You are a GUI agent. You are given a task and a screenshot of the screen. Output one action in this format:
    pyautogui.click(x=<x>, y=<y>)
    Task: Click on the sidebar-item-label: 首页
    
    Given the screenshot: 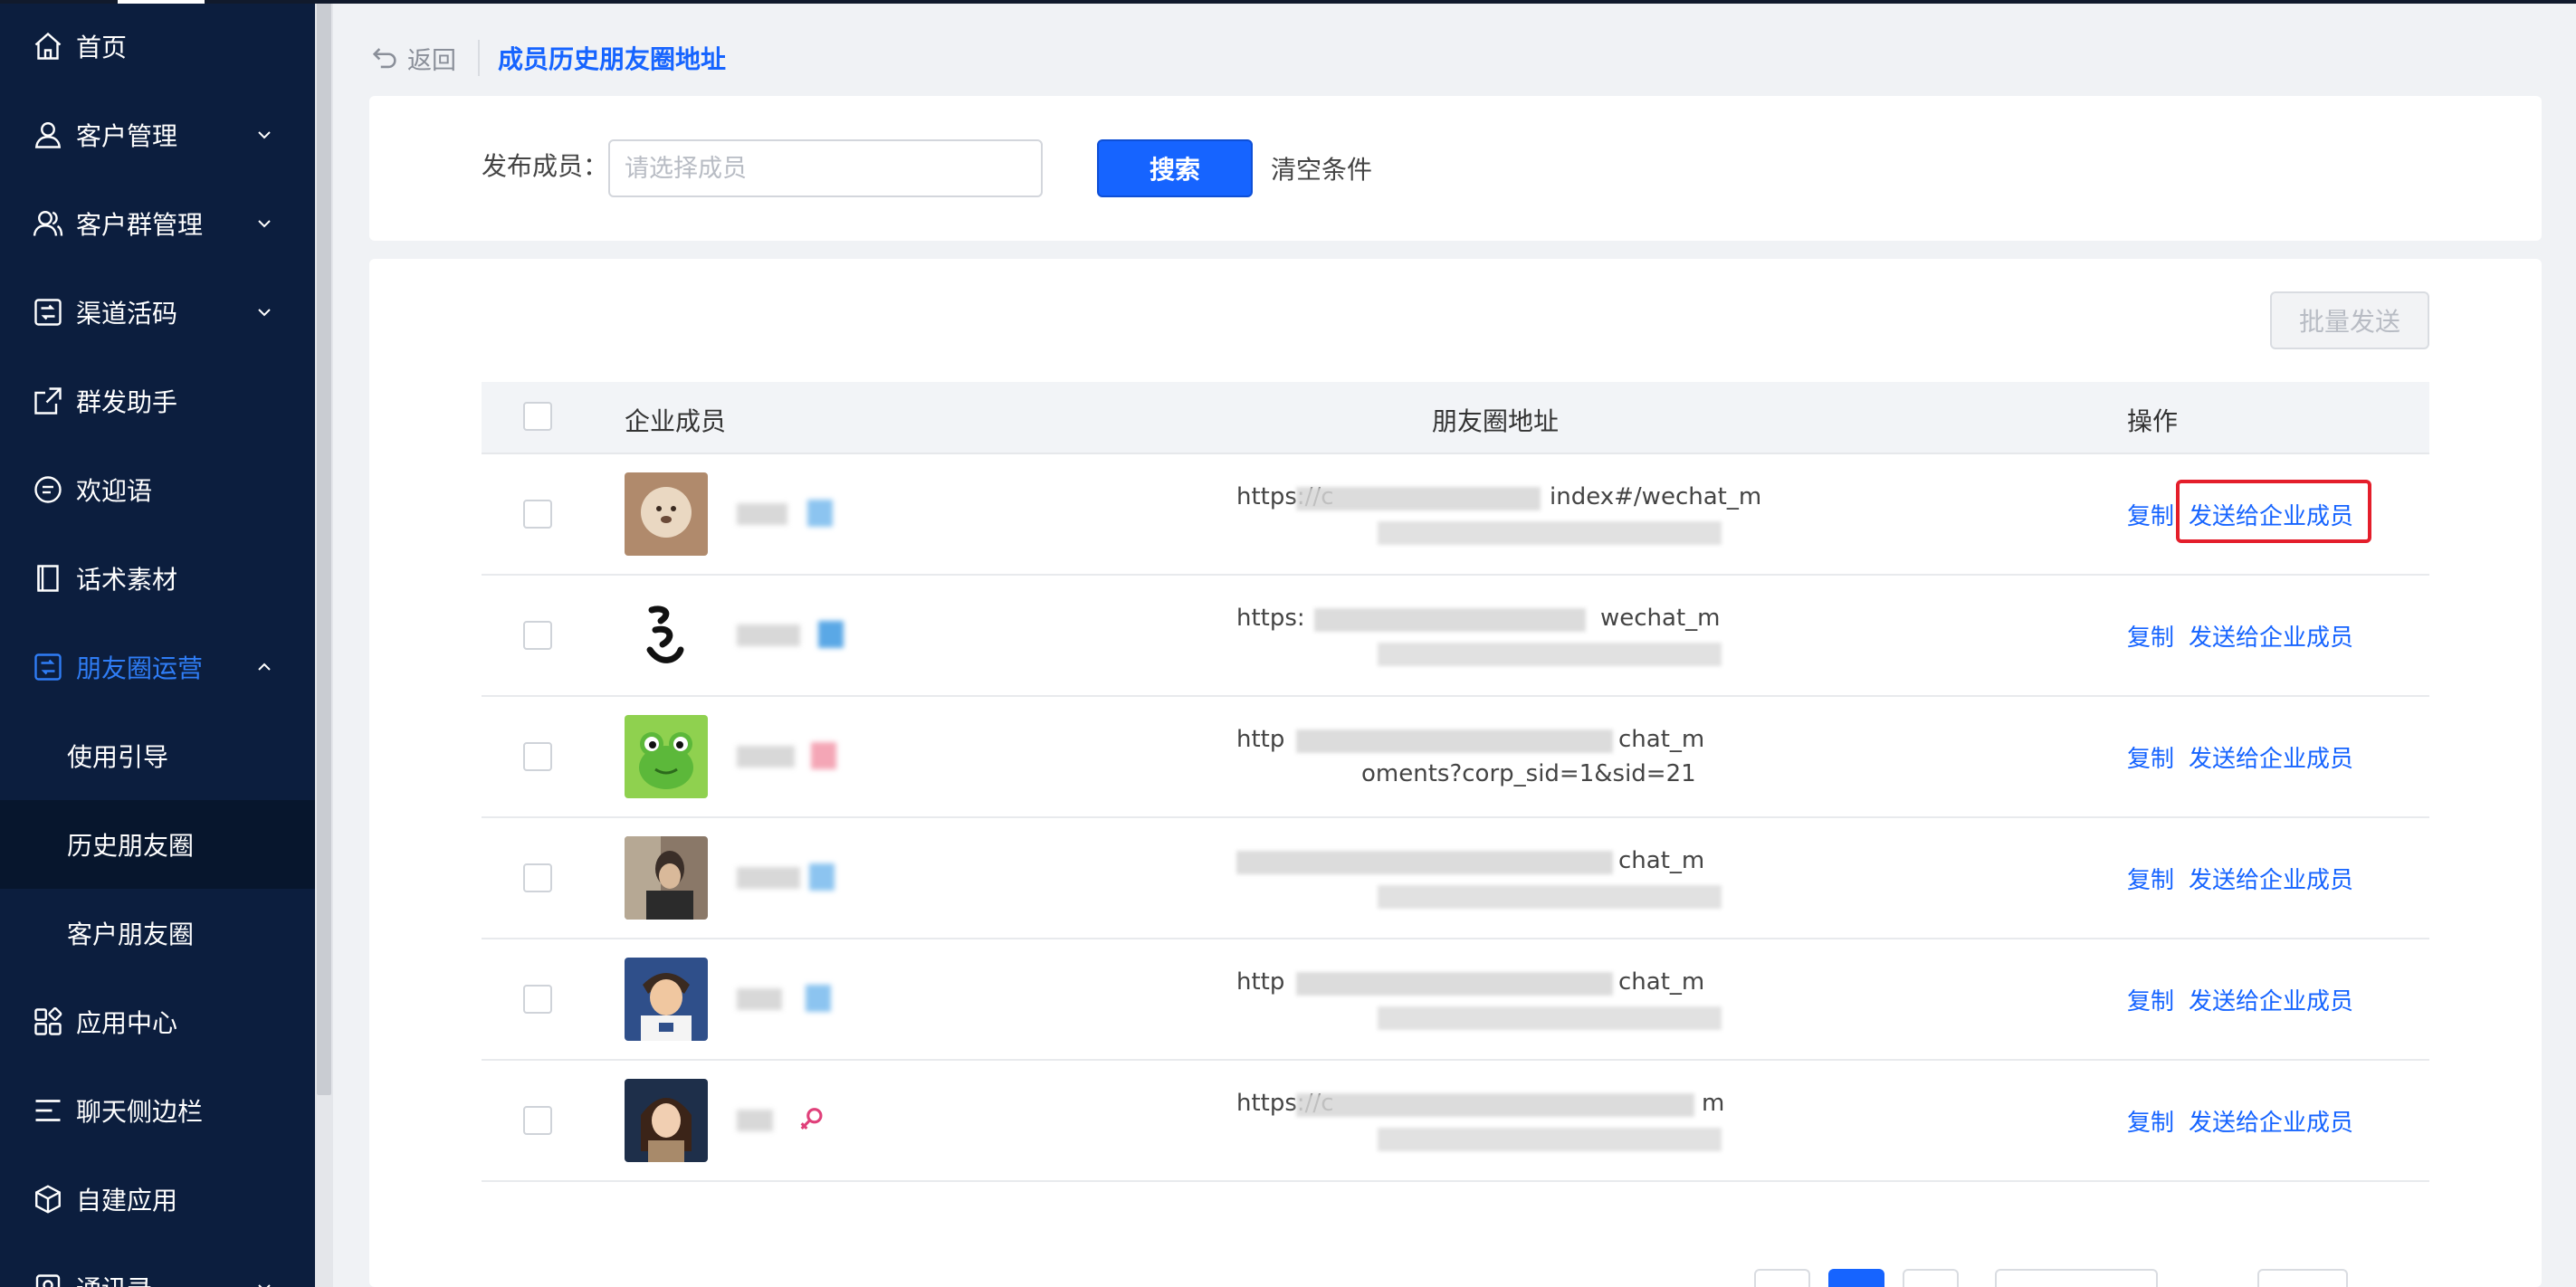 What is the action you would take?
    pyautogui.click(x=102, y=47)
    